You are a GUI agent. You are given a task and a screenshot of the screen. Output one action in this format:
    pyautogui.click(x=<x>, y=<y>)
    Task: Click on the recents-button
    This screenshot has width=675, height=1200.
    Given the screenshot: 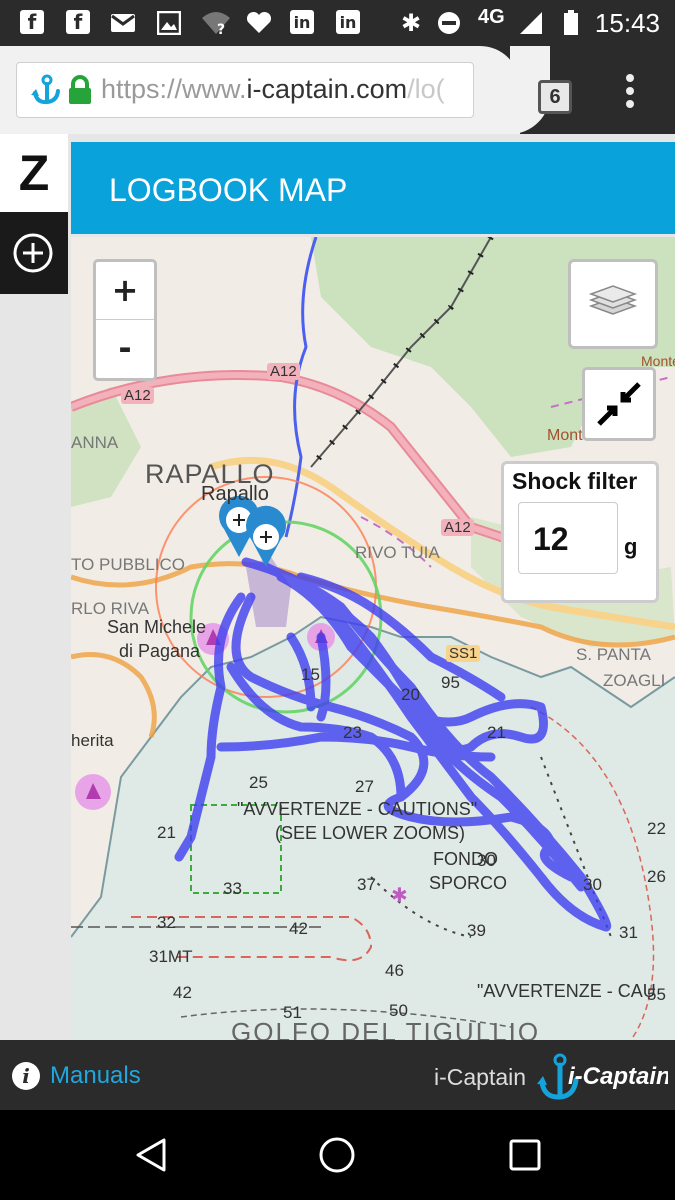 What is the action you would take?
    pyautogui.click(x=525, y=1155)
    